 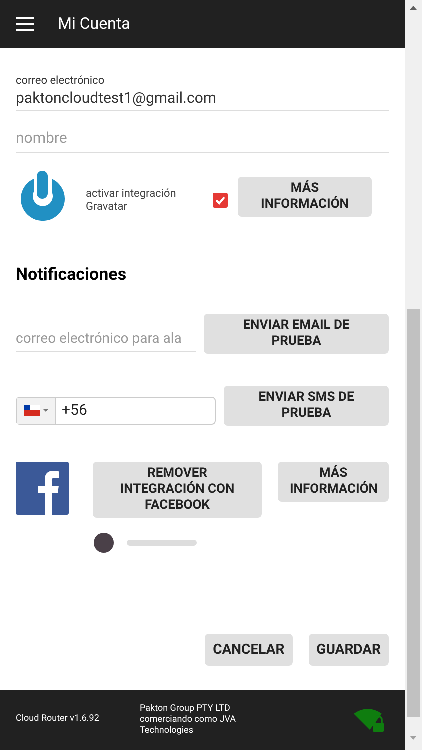 What do you see at coordinates (45, 410) in the screenshot?
I see `caret-icon` at bounding box center [45, 410].